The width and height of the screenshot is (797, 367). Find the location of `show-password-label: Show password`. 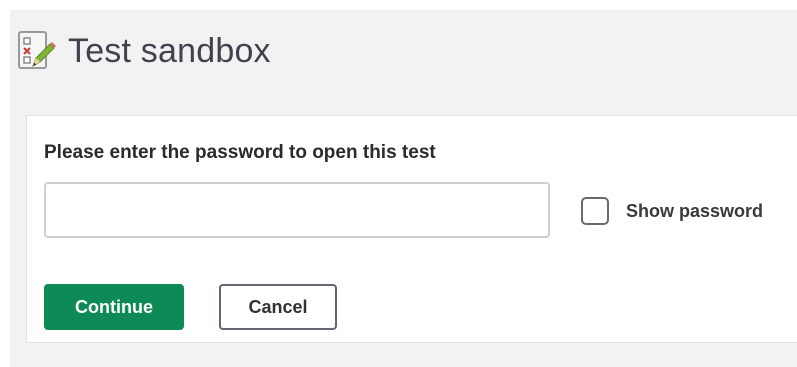

show-password-label: Show password is located at coordinates (695, 210).